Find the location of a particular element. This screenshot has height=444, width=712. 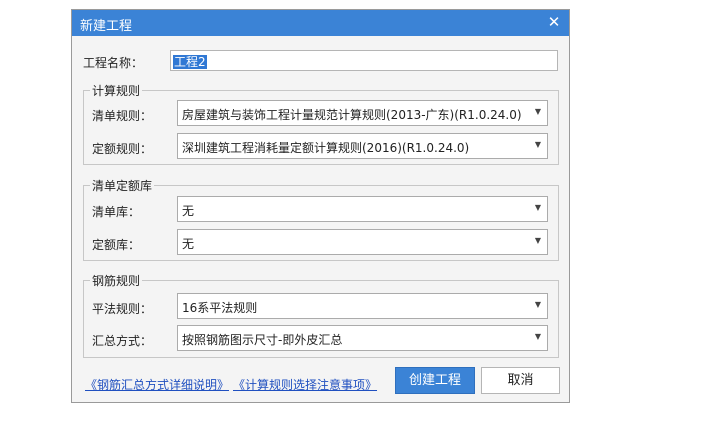

project-name-label: 工程名称： is located at coordinates (113, 63).